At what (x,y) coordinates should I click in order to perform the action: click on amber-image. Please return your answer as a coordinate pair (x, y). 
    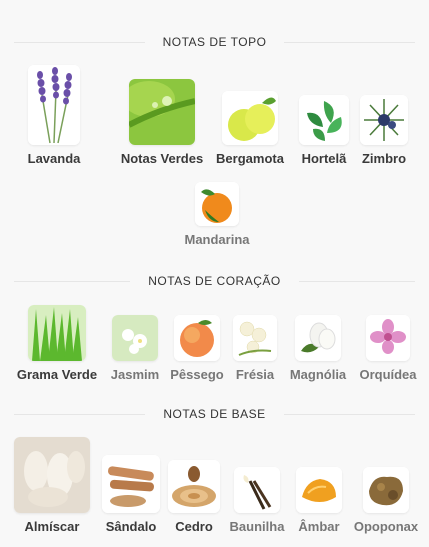
    Looking at the image, I should click on (319, 490).